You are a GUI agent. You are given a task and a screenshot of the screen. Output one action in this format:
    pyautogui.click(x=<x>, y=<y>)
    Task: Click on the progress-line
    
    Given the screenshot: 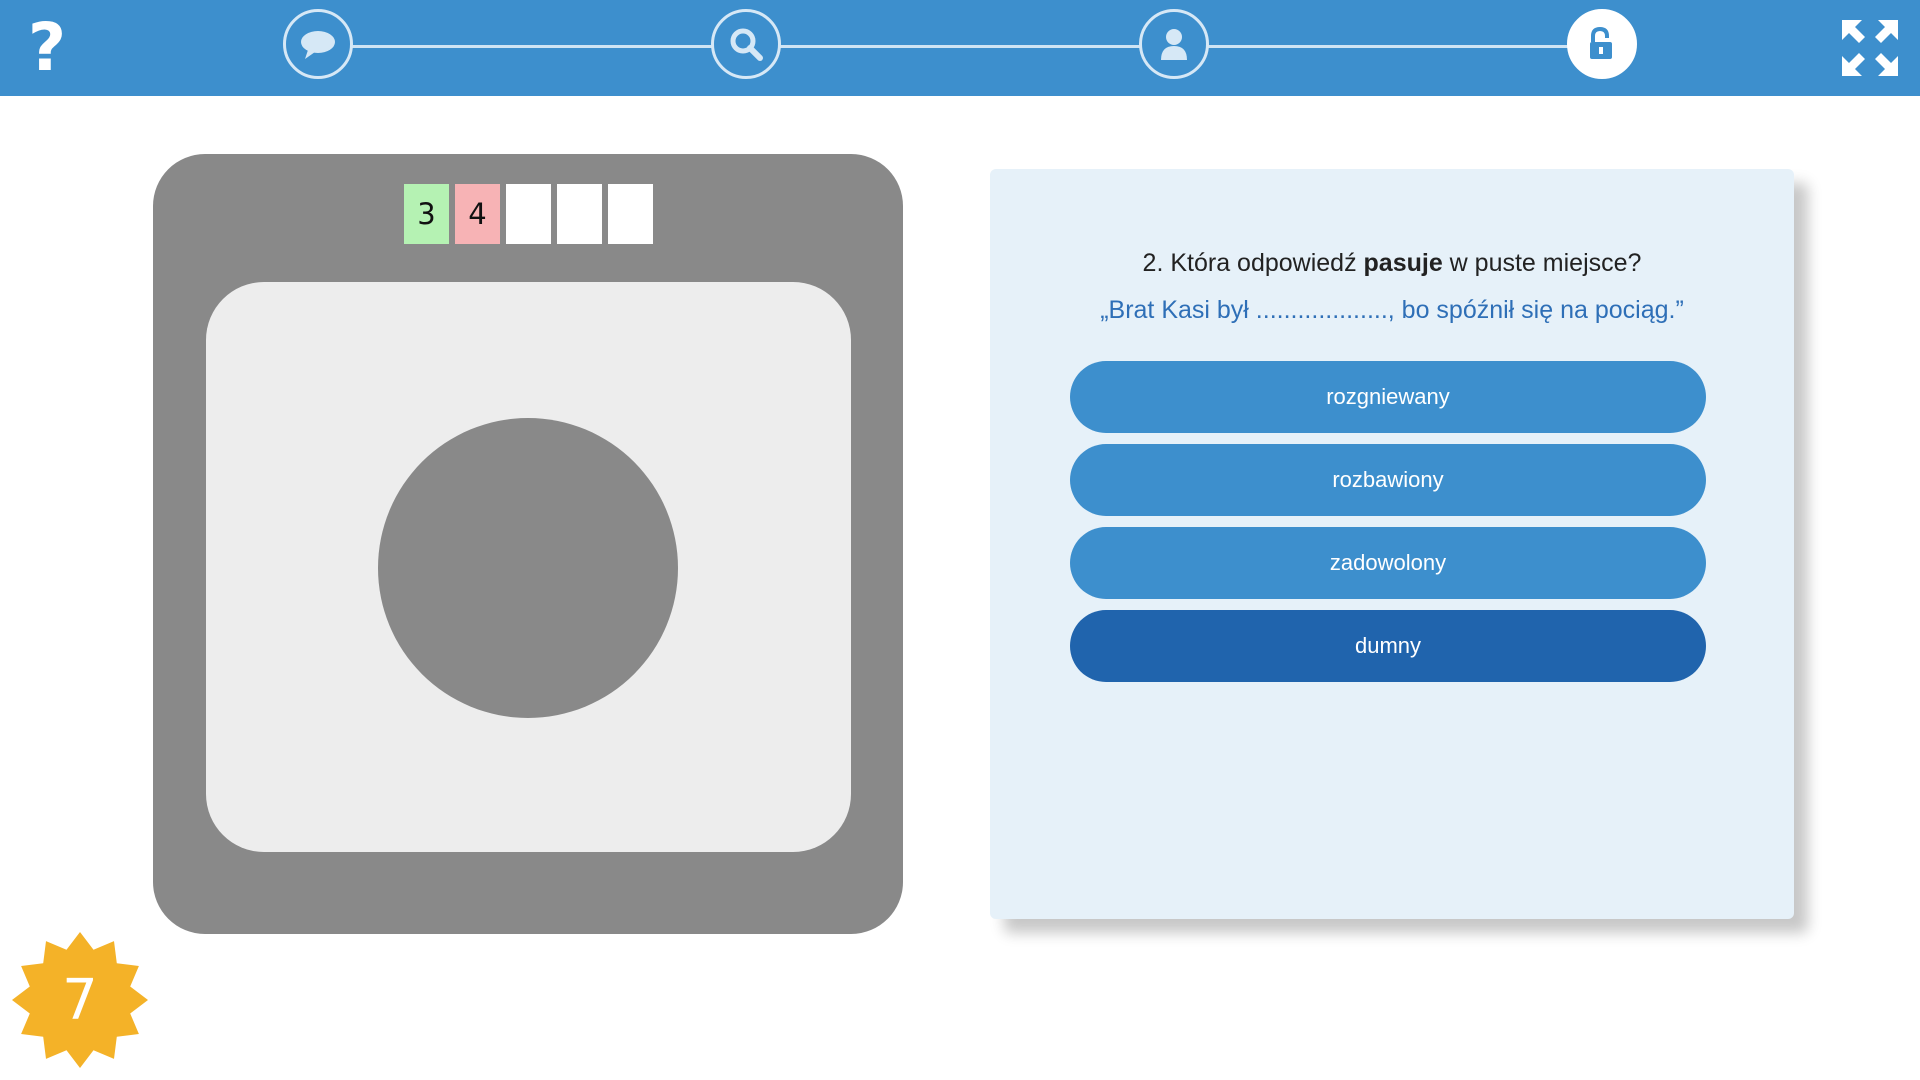 What is the action you would take?
    pyautogui.click(x=961, y=46)
    